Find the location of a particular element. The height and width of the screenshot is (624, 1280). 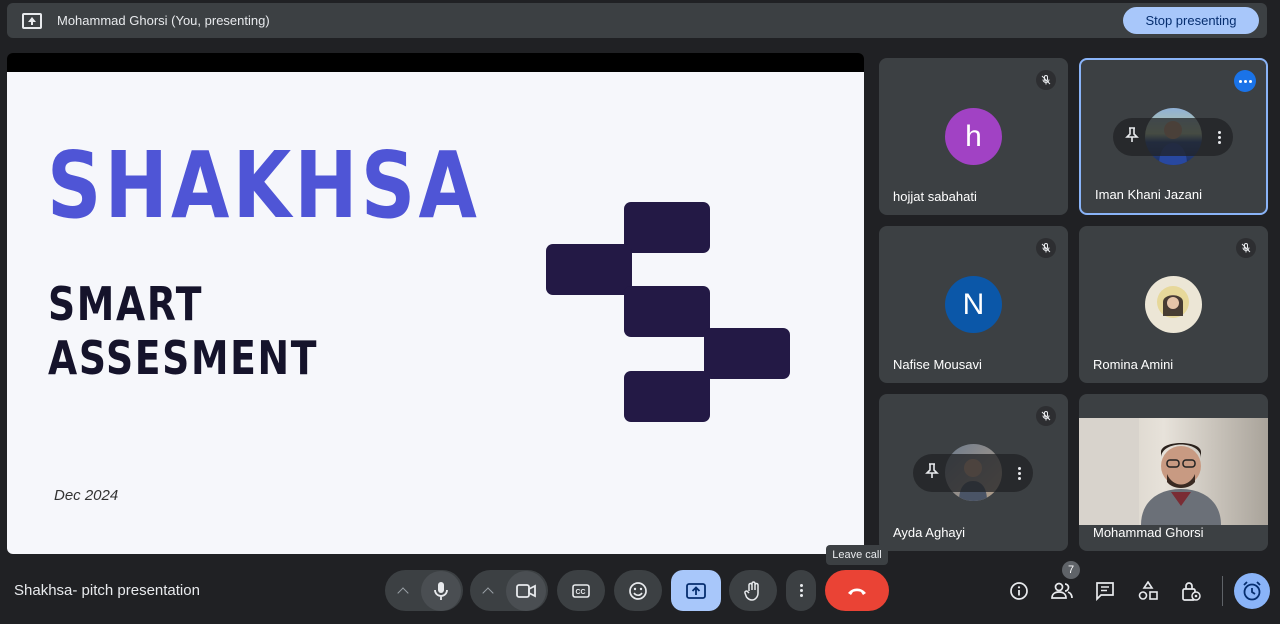

slide-subtitle: SMART ASSESMENT is located at coordinates (183, 331).